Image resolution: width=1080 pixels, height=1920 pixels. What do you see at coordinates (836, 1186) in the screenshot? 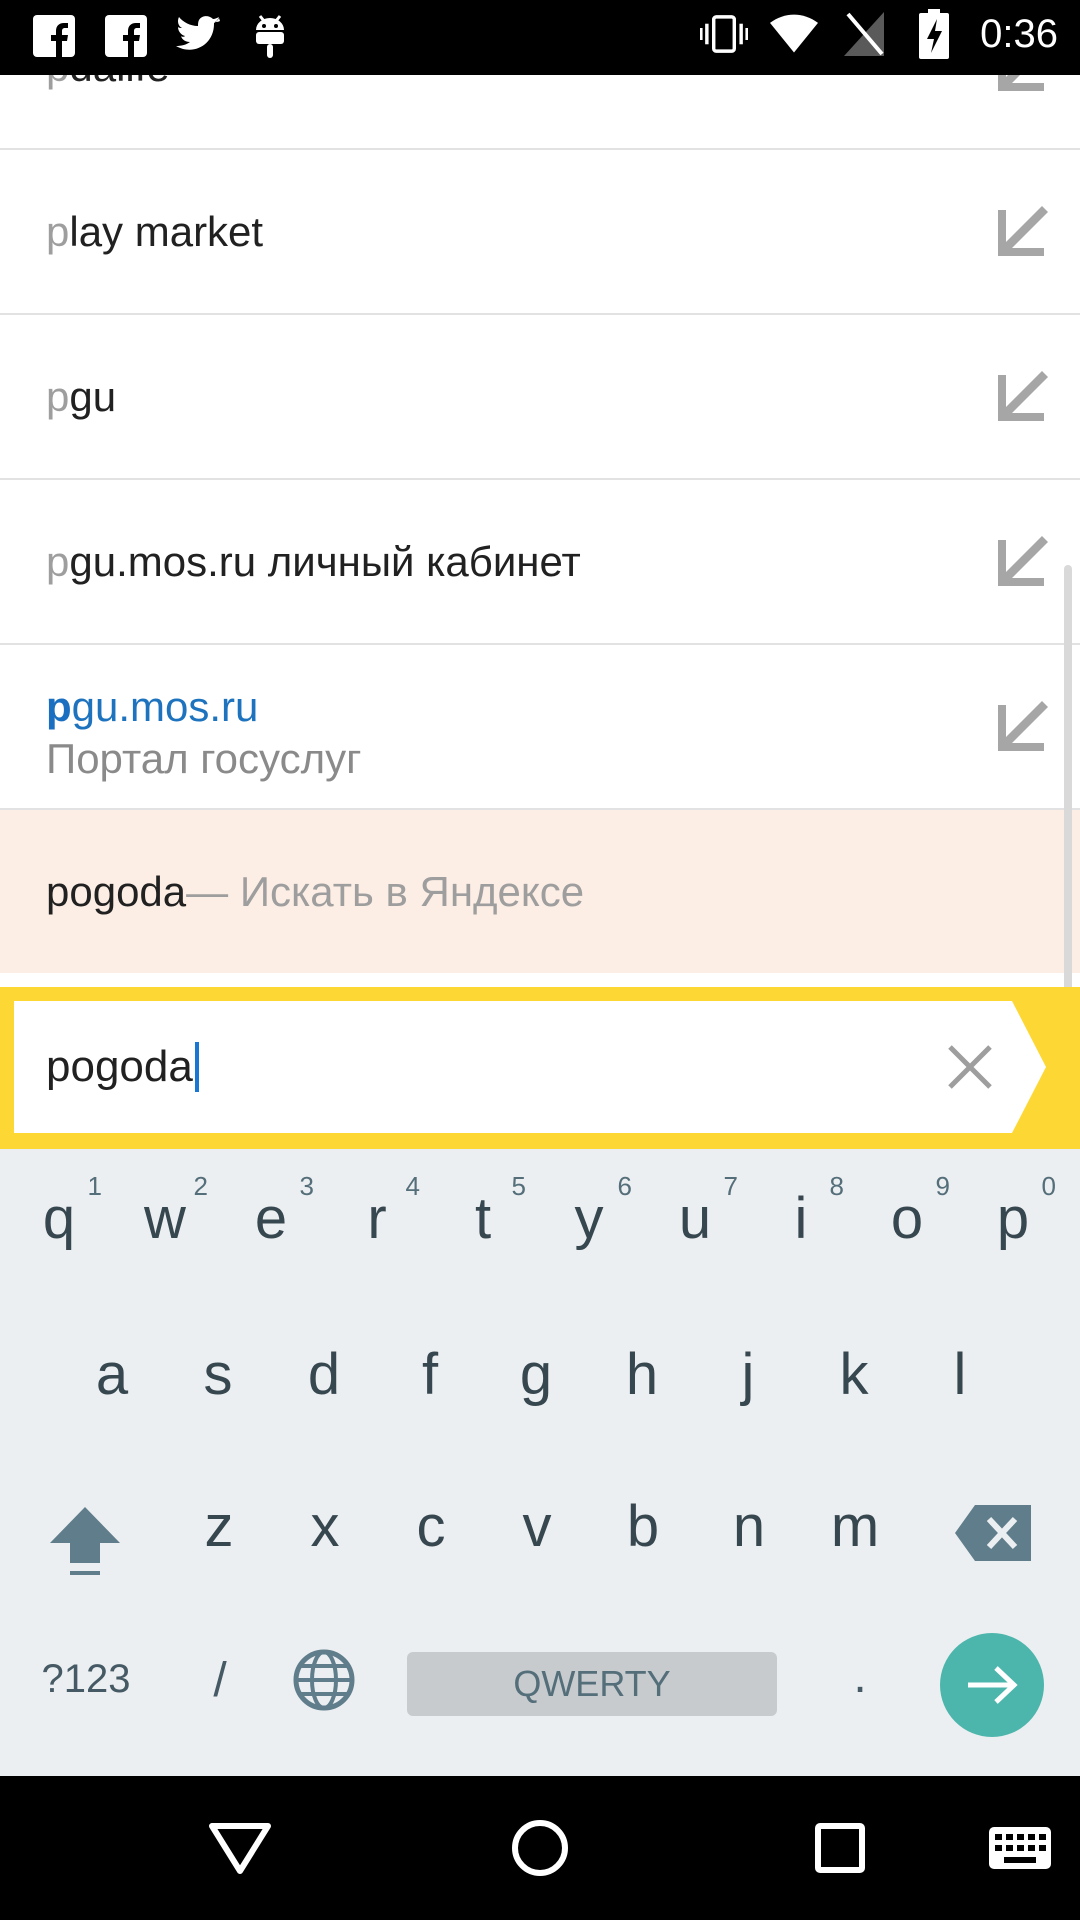
I see `key-hint-number: 8` at bounding box center [836, 1186].